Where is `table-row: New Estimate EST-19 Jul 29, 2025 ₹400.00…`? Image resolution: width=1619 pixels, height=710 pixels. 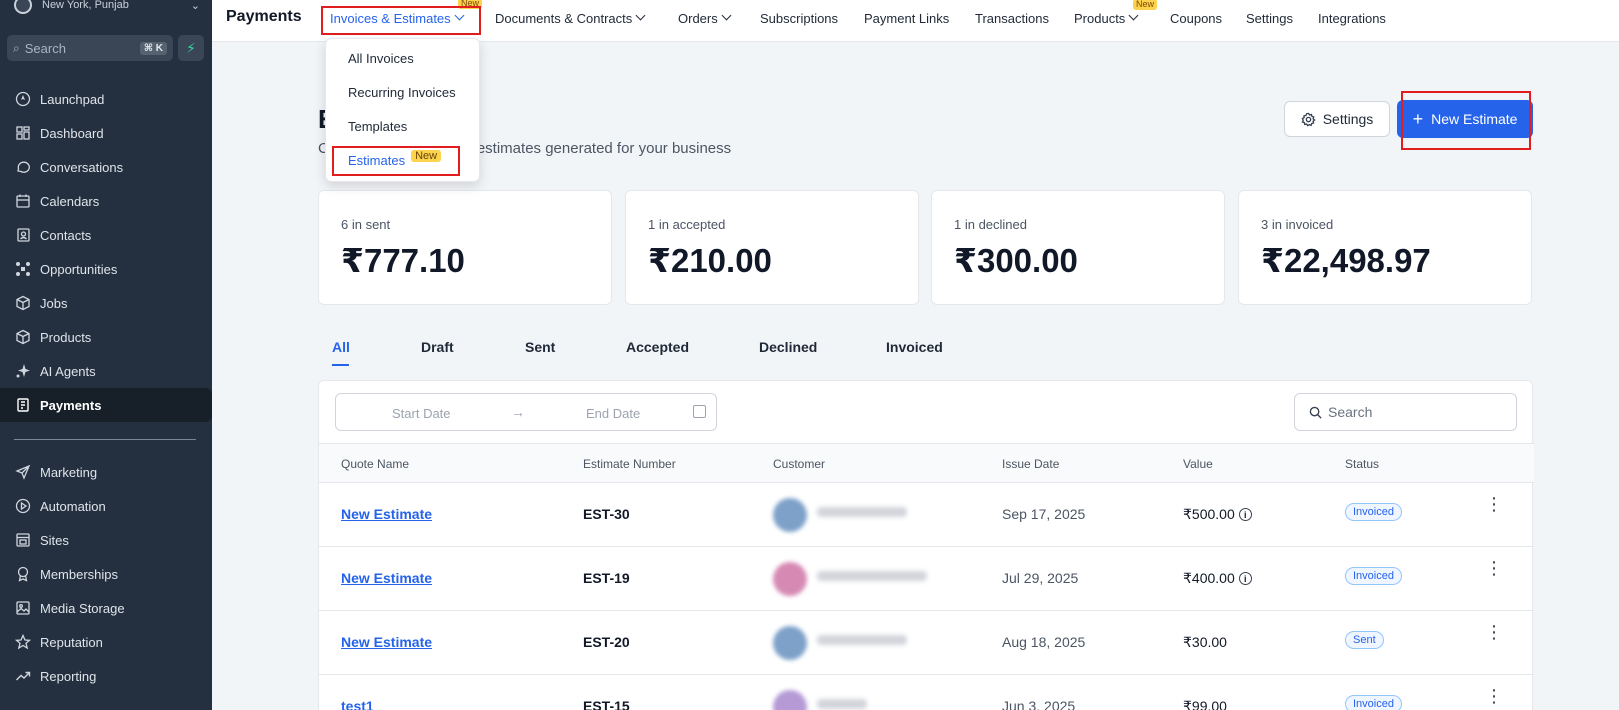 table-row: New Estimate EST-19 Jul 29, 2025 ₹400.00… is located at coordinates (926, 579).